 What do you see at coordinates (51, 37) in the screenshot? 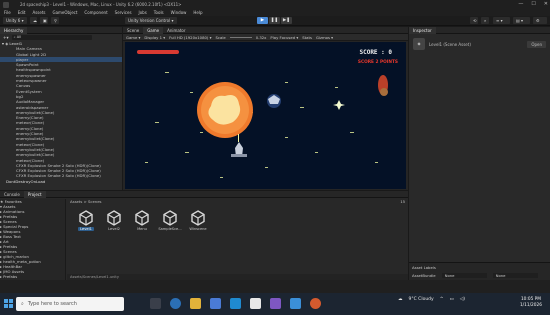
I see `hierarchy-search: ⌕ All` at bounding box center [51, 37].